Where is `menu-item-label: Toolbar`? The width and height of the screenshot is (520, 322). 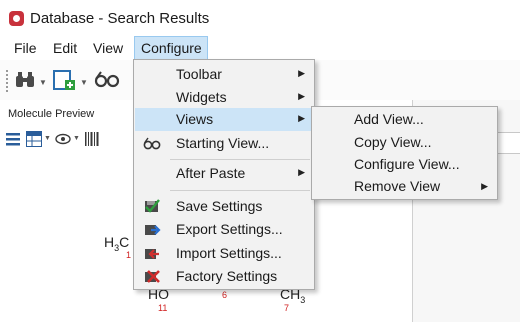 menu-item-label: Toolbar is located at coordinates (199, 74).